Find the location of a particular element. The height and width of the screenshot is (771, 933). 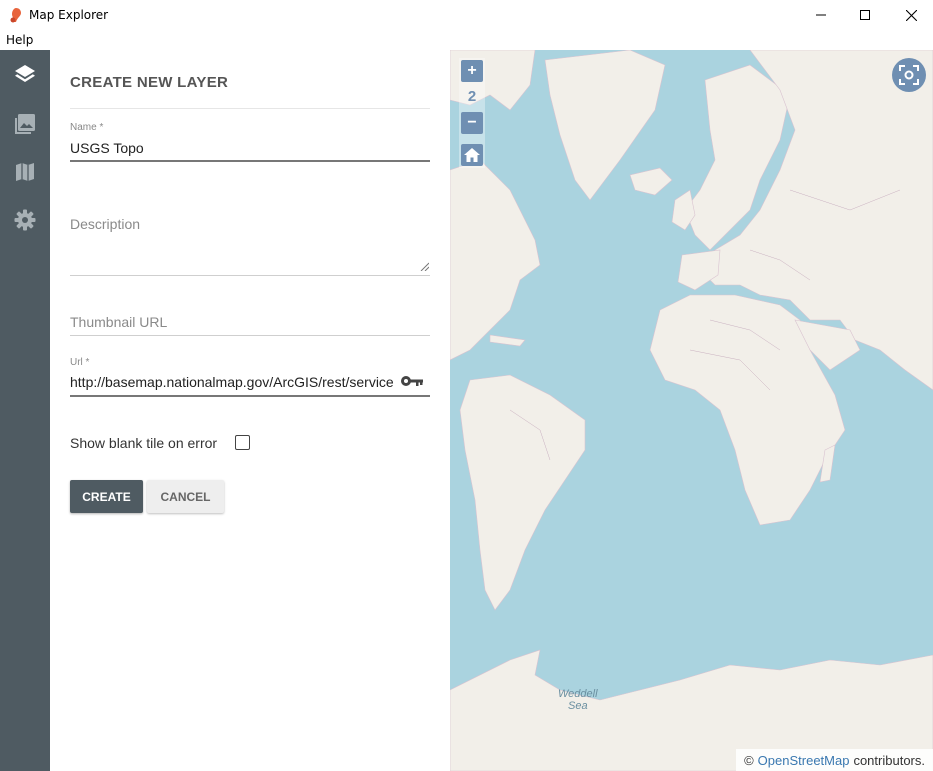

sidebar-item-settings is located at coordinates (25, 220).